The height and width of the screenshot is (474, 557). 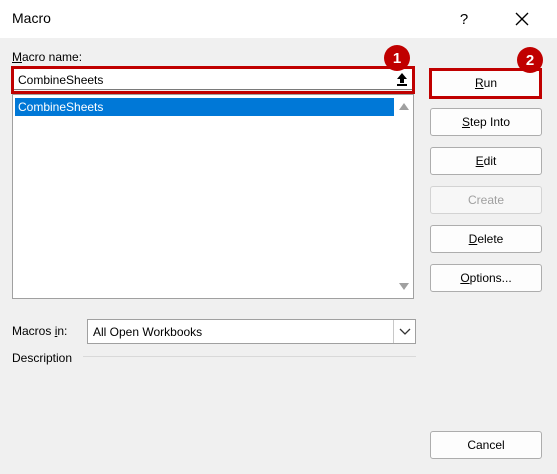 I want to click on list-item: CombineSheets, so click(x=204, y=107).